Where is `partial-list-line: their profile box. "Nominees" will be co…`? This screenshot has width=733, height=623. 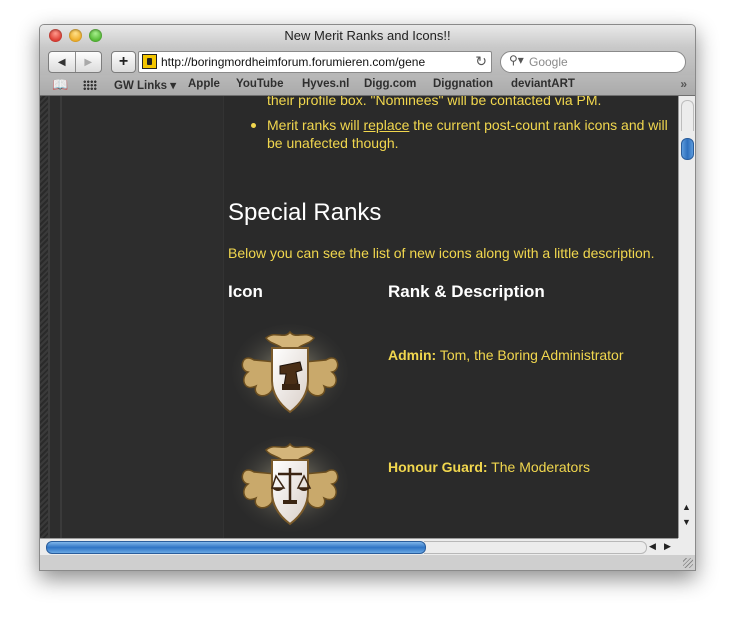 partial-list-line: their profile box. "Nominees" will be co… is located at coordinates (434, 102).